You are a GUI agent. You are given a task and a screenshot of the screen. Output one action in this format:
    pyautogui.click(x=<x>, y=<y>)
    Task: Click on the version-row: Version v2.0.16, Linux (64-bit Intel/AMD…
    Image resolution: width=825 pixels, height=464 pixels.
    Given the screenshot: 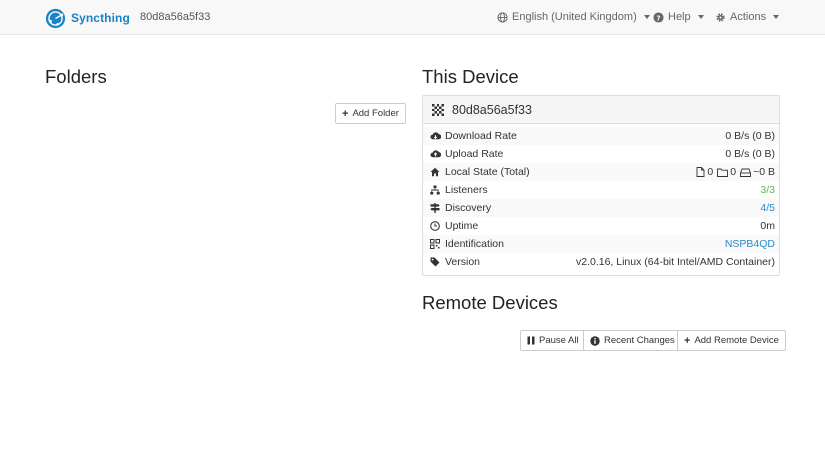 What is the action you would take?
    pyautogui.click(x=601, y=262)
    